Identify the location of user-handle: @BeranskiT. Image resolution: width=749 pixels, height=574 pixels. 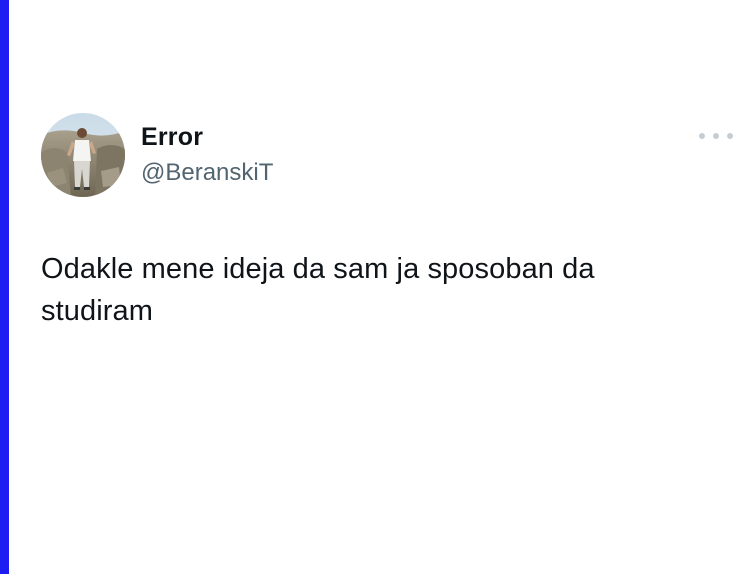
(207, 173).